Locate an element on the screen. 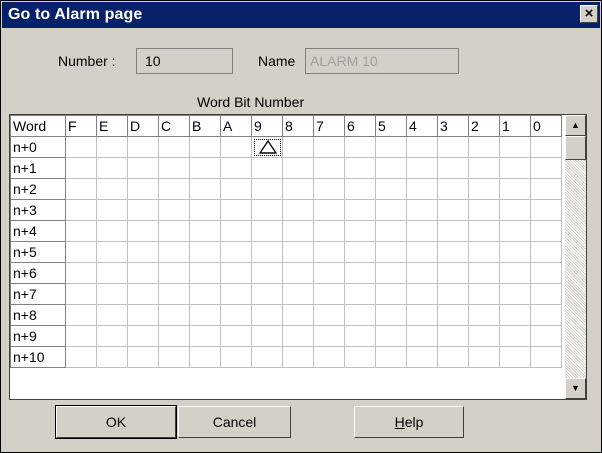 This screenshot has width=602, height=453. bit-cell-marked is located at coordinates (267, 147).